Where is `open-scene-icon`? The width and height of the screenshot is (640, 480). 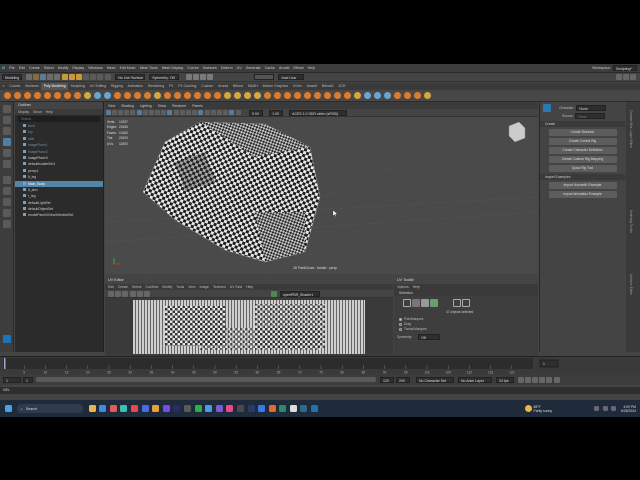 open-scene-icon is located at coordinates (35, 77).